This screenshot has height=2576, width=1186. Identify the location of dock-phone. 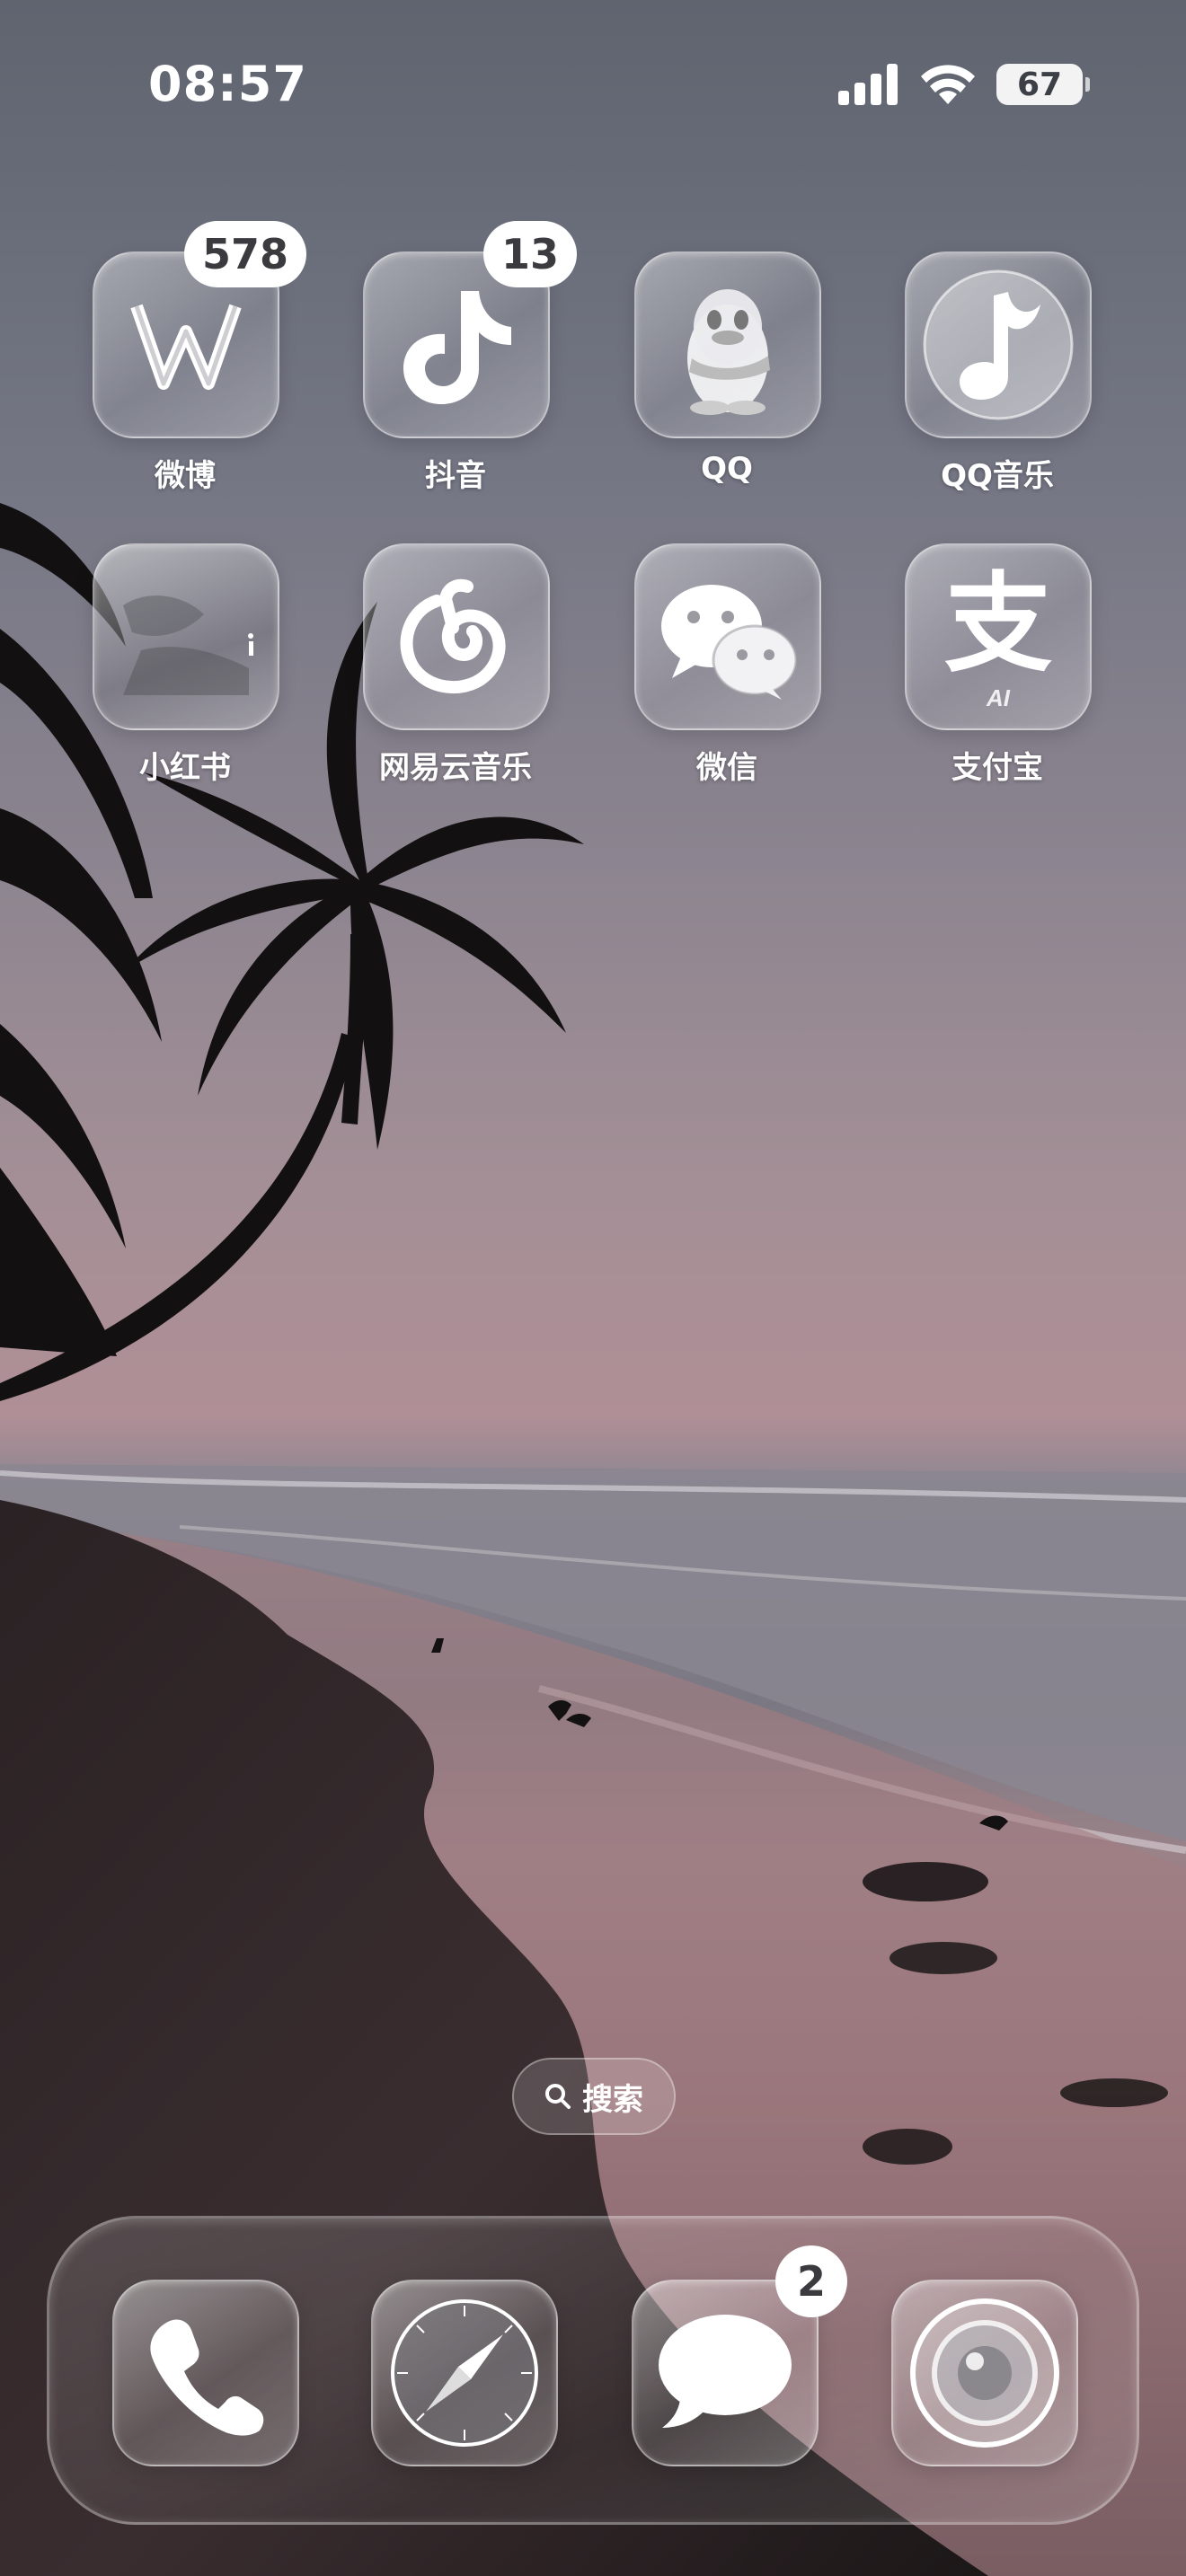
(205, 2373).